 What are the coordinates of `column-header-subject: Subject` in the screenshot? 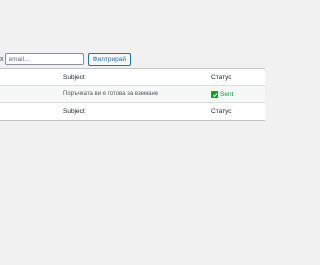 It's located at (74, 77).